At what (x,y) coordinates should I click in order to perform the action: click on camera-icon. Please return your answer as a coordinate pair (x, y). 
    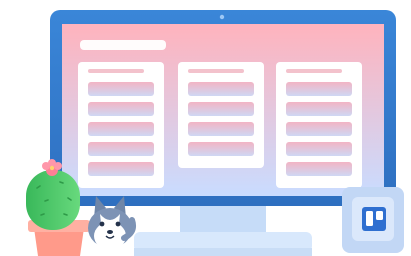
    Looking at the image, I should click on (222, 17).